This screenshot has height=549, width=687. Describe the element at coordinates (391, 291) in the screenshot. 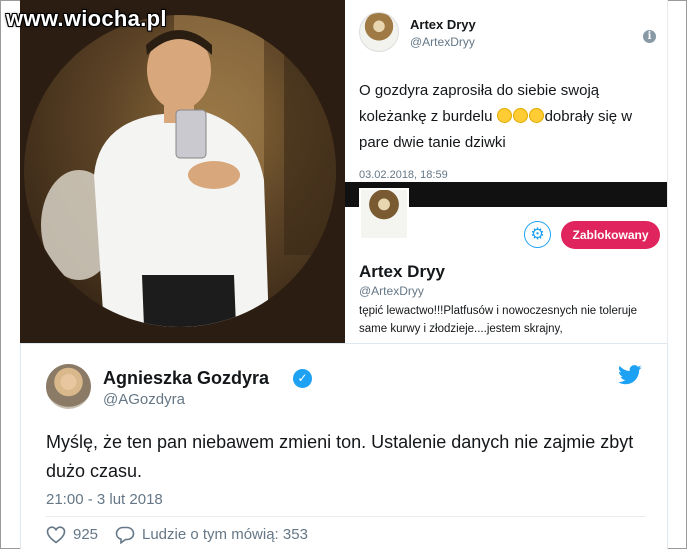

I see `profile-handle: @ArtexDryy` at that location.